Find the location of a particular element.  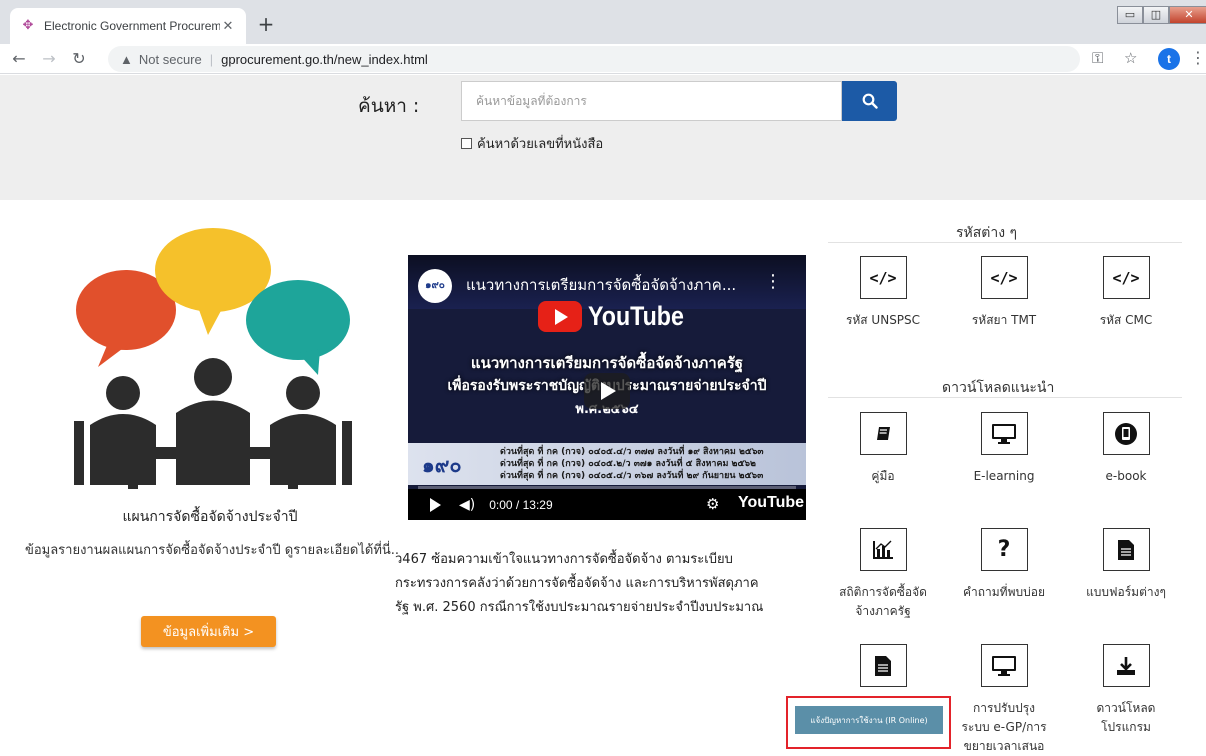

reload-icon: ↻ is located at coordinates (79, 58).